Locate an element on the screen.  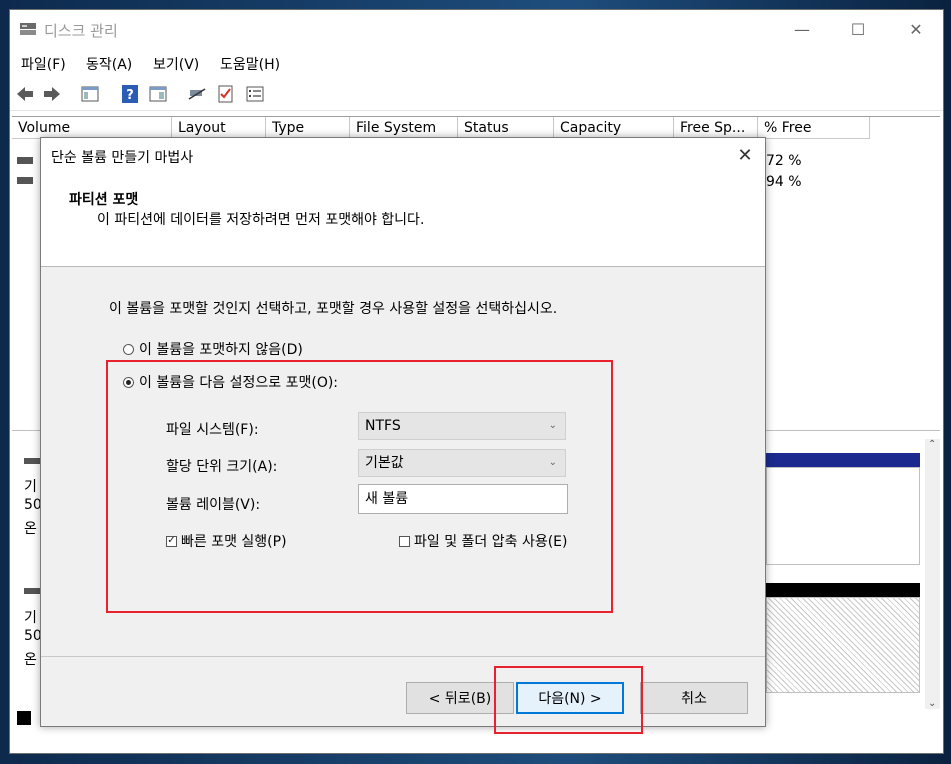
scroll-up-icon: ⌃ is located at coordinates (932, 444).